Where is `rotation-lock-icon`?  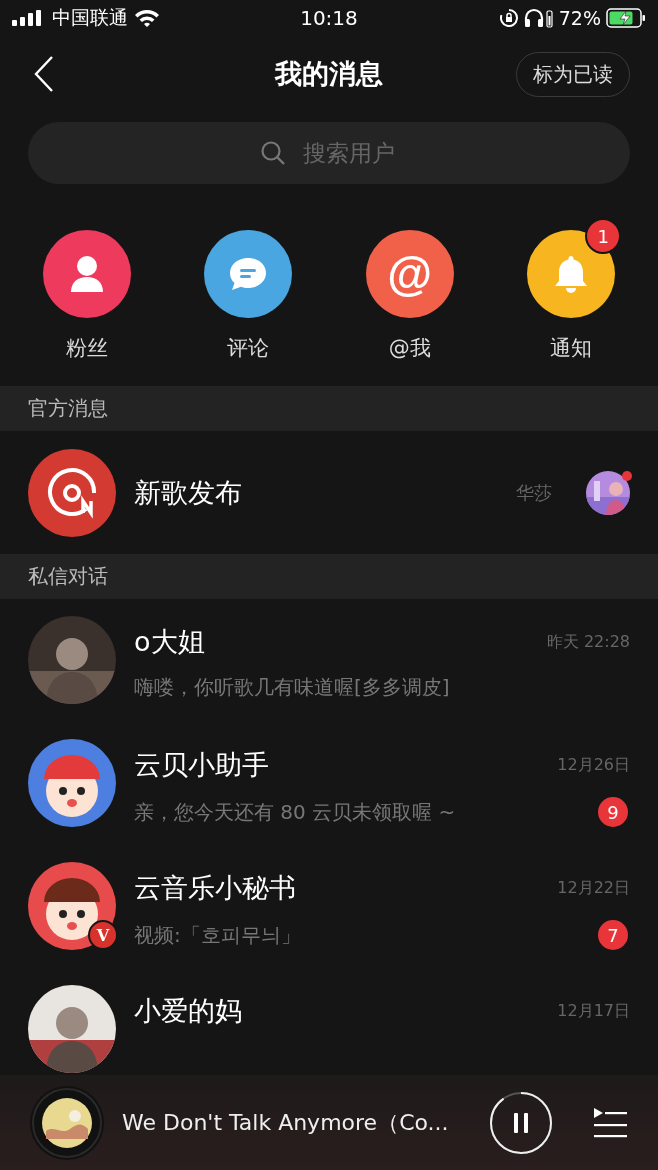
rotation-lock-icon is located at coordinates (508, 18).